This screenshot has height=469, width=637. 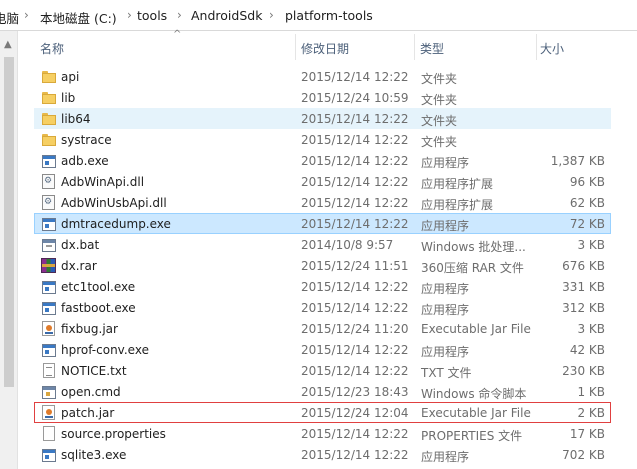 I want to click on file-row: NOTICE.txt 2015/12/14 12:22 TXT 文件 230 KB, so click(x=322, y=370).